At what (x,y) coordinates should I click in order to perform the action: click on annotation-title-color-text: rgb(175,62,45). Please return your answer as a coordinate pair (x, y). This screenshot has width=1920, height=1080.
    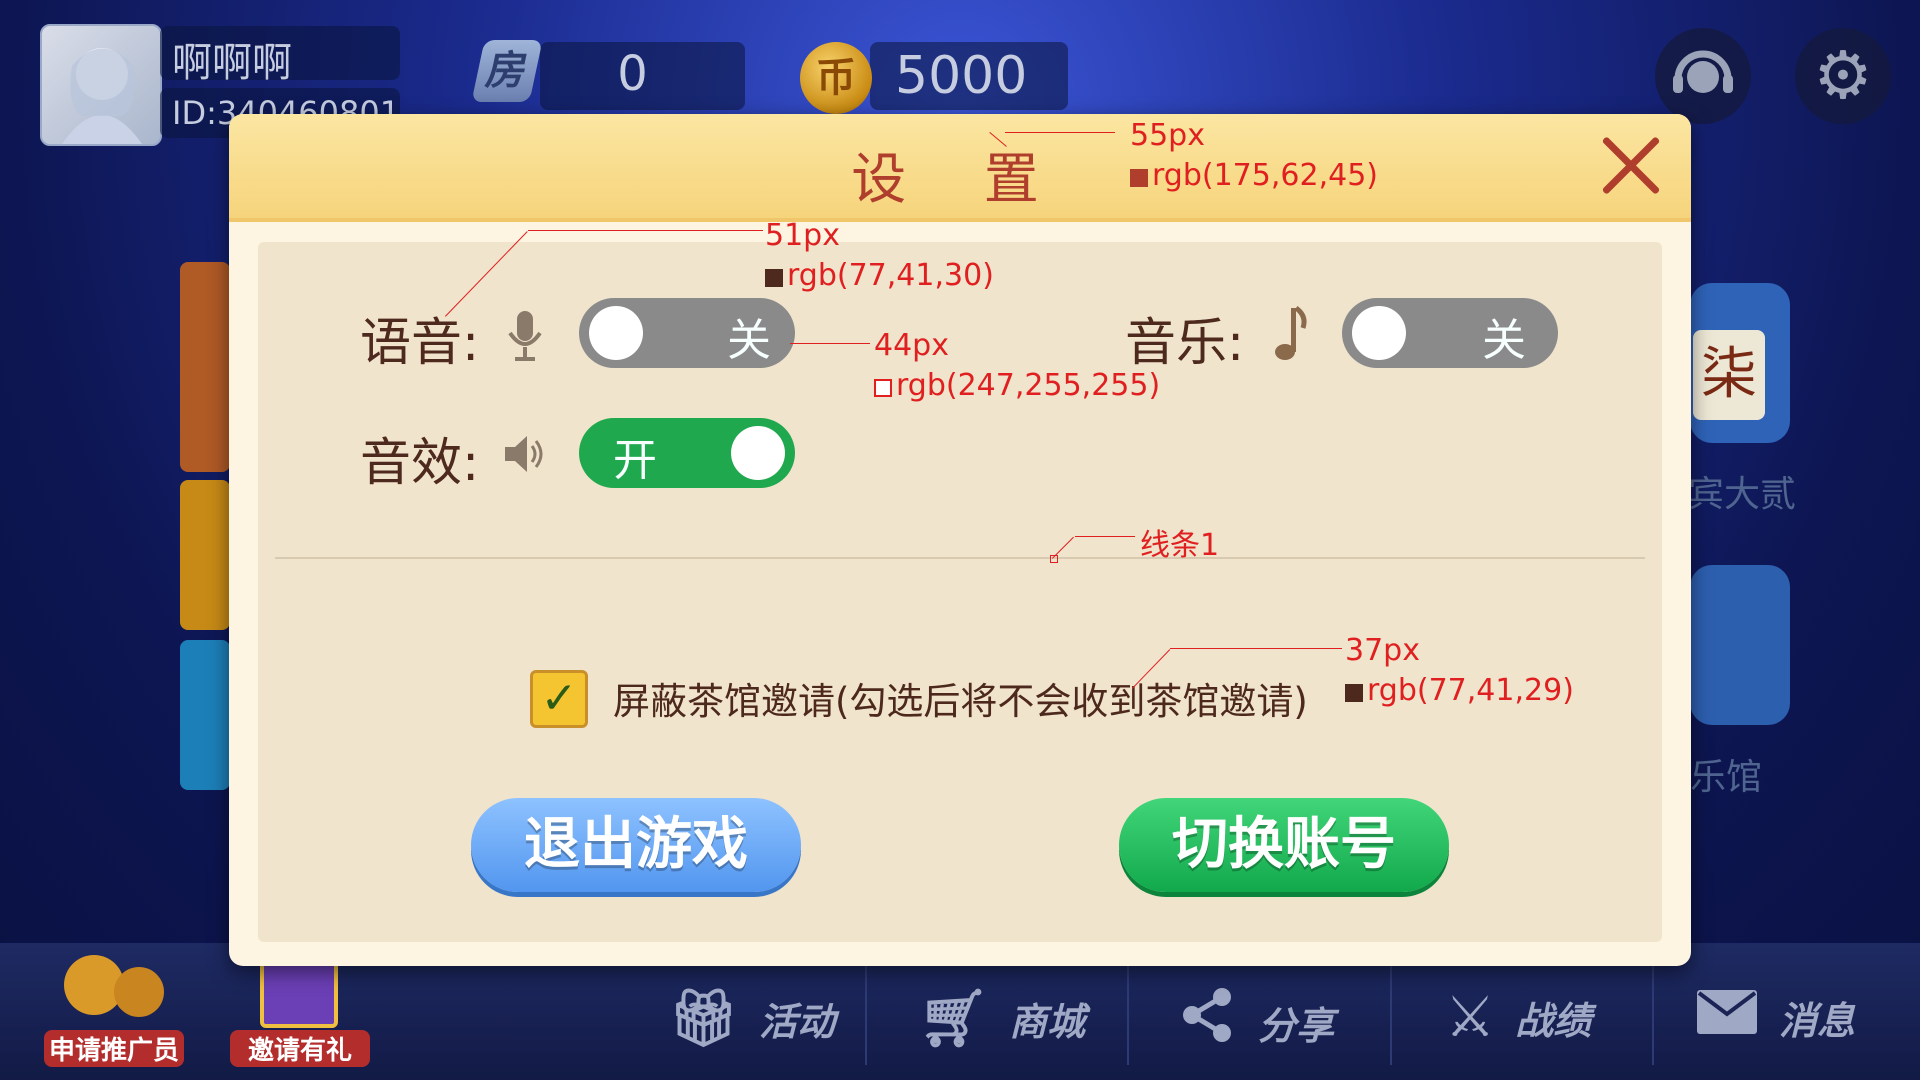
    Looking at the image, I should click on (1265, 175).